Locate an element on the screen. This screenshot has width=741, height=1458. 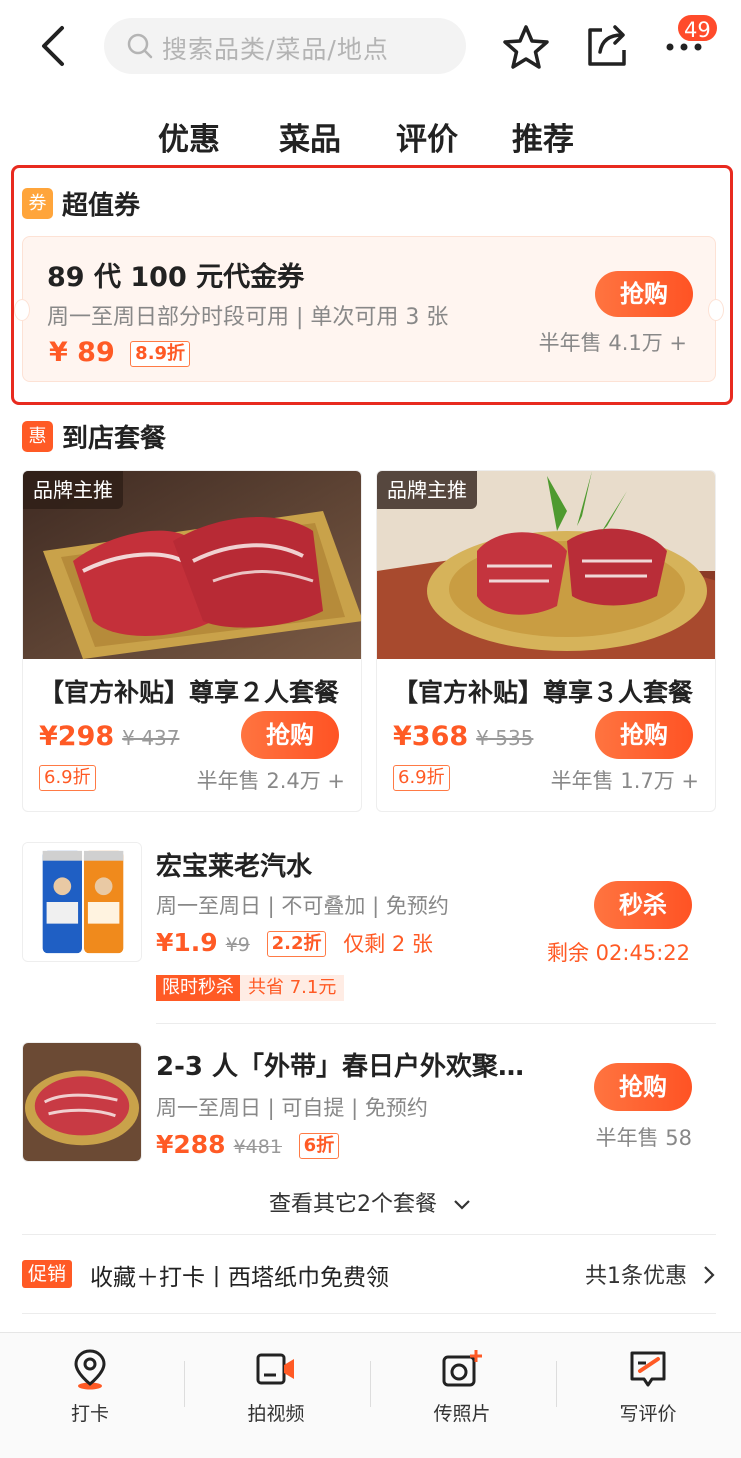
chevron-right-icon is located at coordinates (709, 1275).